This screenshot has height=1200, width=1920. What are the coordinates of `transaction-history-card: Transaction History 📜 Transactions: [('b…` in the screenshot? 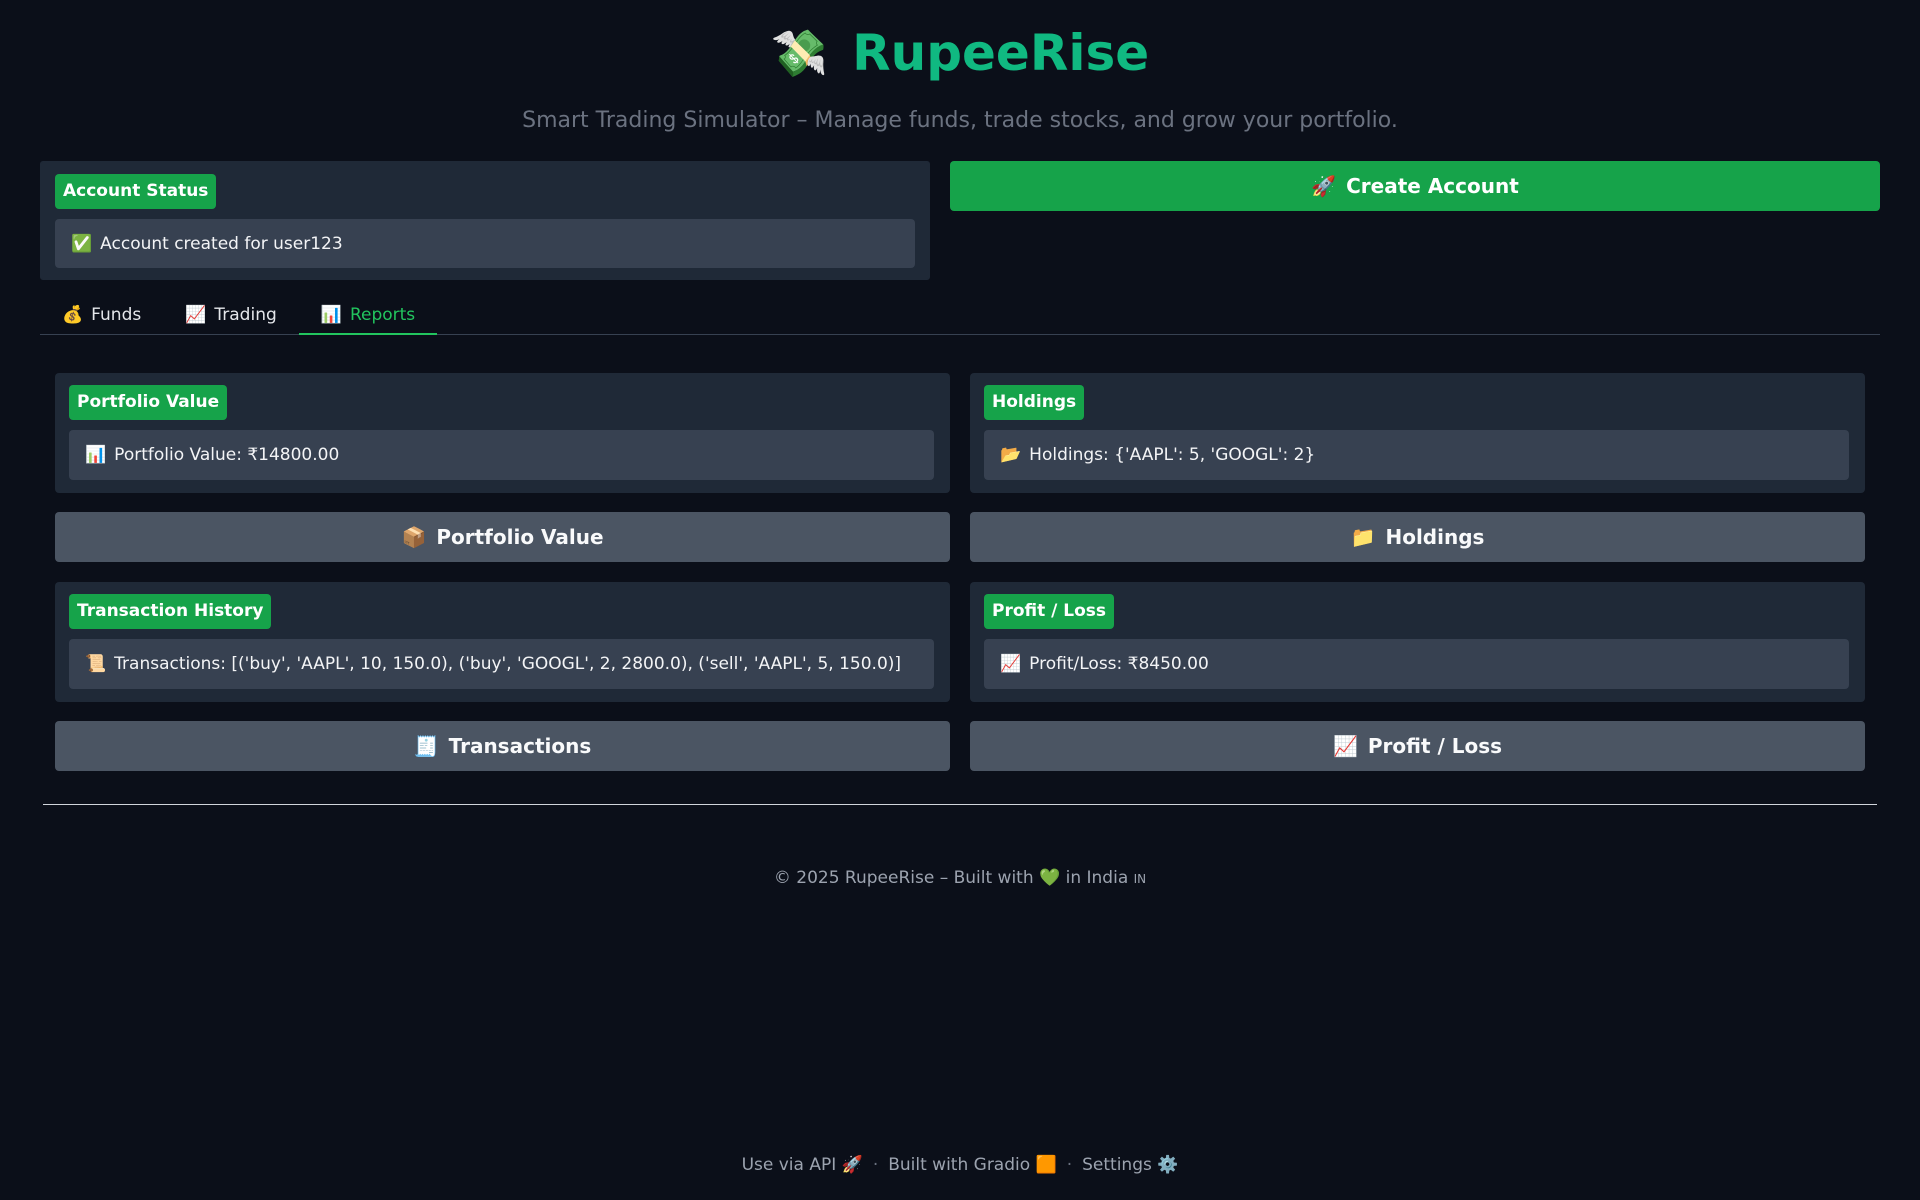 It's located at (502, 642).